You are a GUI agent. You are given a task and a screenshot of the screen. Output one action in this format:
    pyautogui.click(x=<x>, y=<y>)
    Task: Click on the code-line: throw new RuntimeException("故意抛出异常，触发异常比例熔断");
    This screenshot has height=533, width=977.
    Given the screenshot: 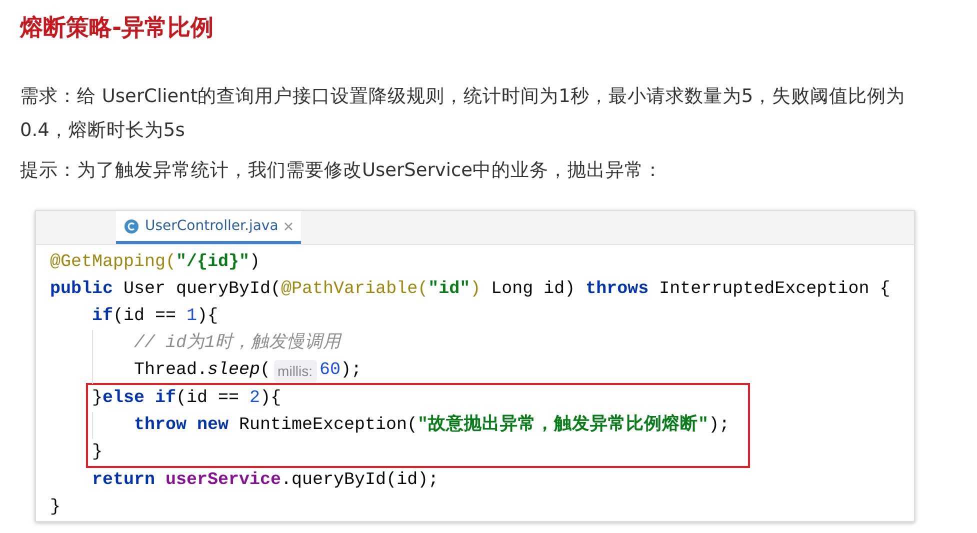 What is the action you would take?
    pyautogui.click(x=432, y=424)
    